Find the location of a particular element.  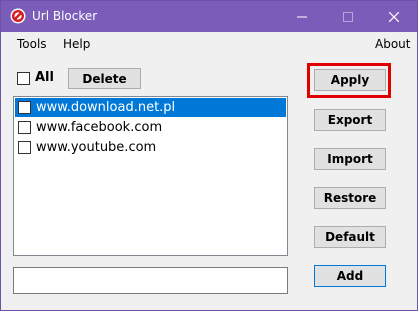

restore-button: Restore is located at coordinates (350, 198).